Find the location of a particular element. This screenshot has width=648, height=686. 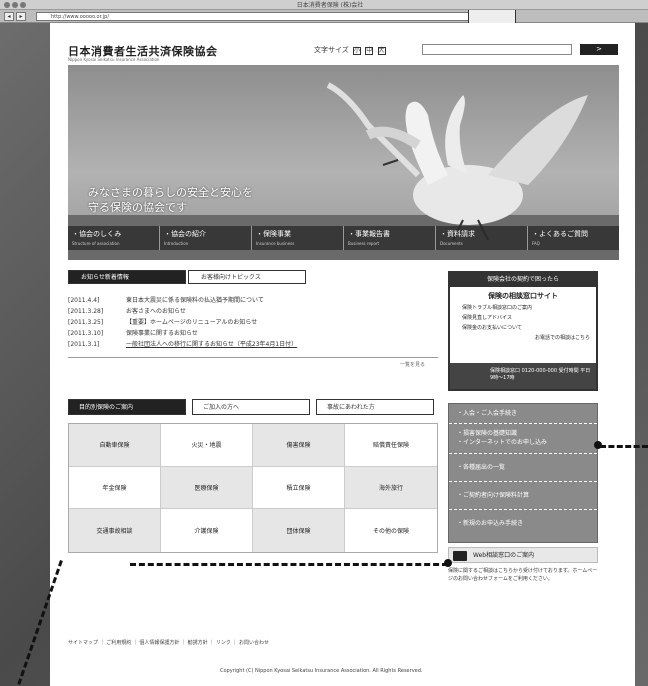

search-input is located at coordinates (497, 49).